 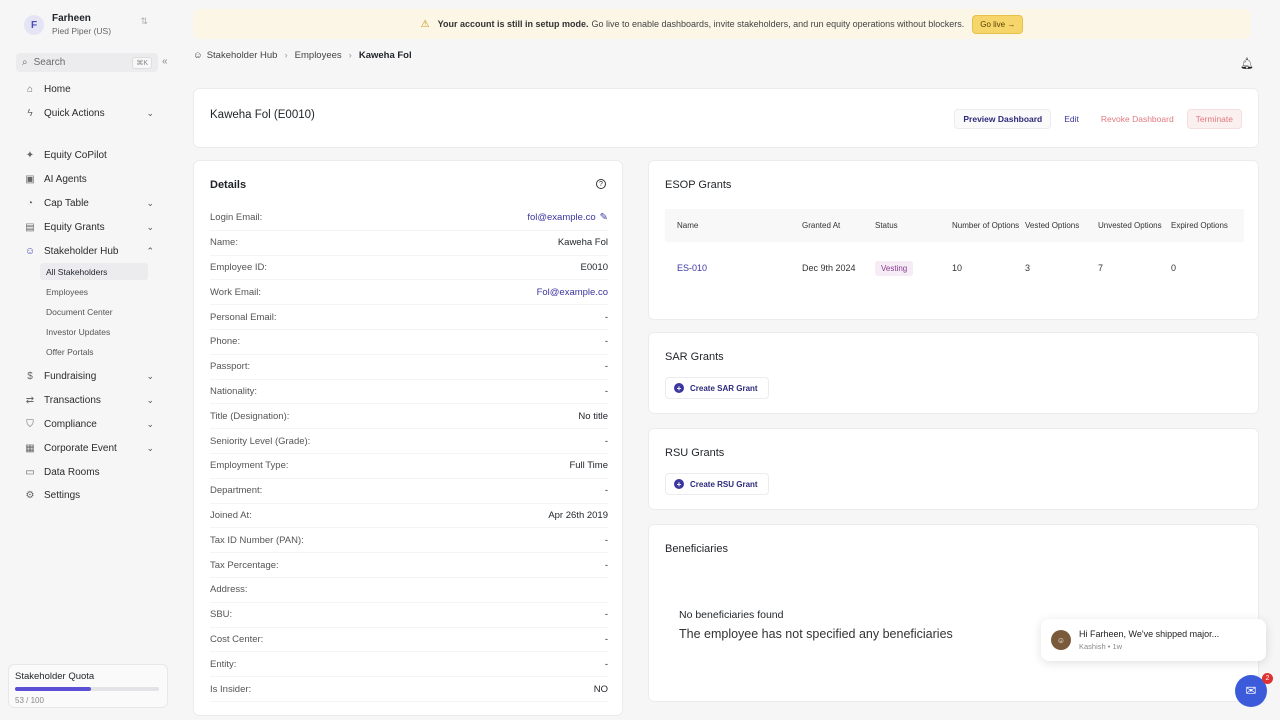 I want to click on sidebar-item-corporate-event: ▦ Corporate Event ⌄, so click(x=89, y=448).